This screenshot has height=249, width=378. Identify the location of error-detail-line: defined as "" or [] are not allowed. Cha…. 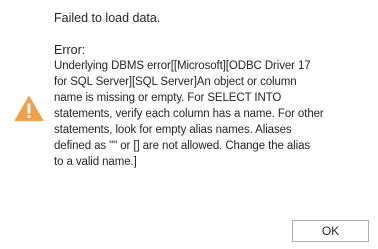
(182, 146).